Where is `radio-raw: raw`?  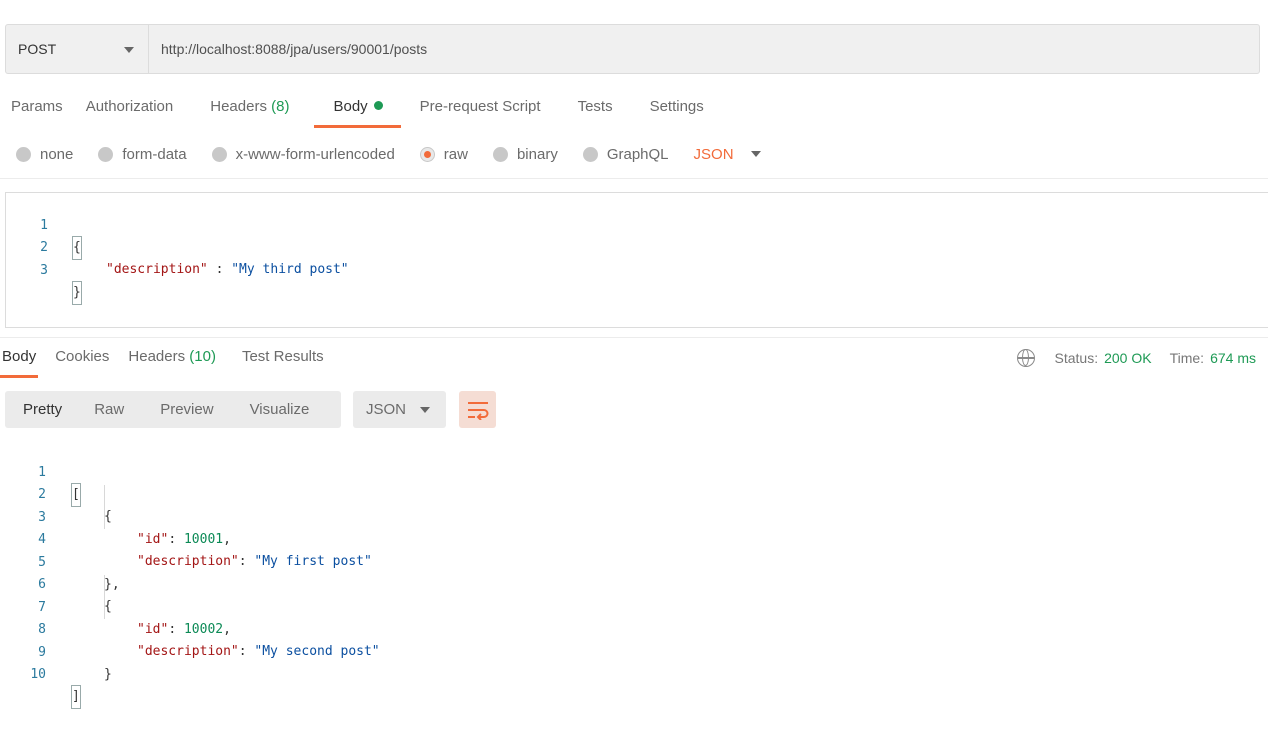
radio-raw: raw is located at coordinates (443, 154).